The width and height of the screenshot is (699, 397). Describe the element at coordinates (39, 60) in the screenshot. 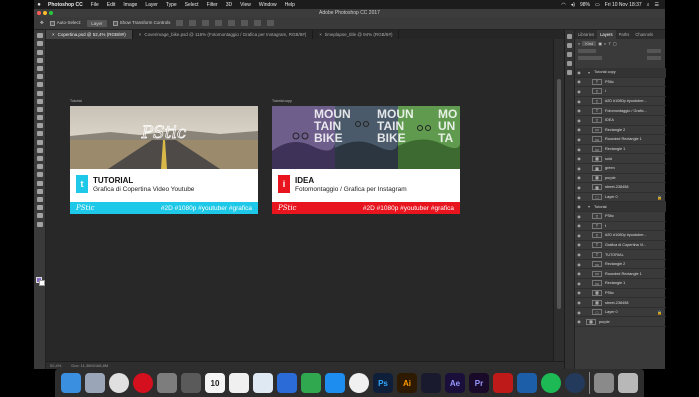

I see `lasso-tool-icon` at that location.